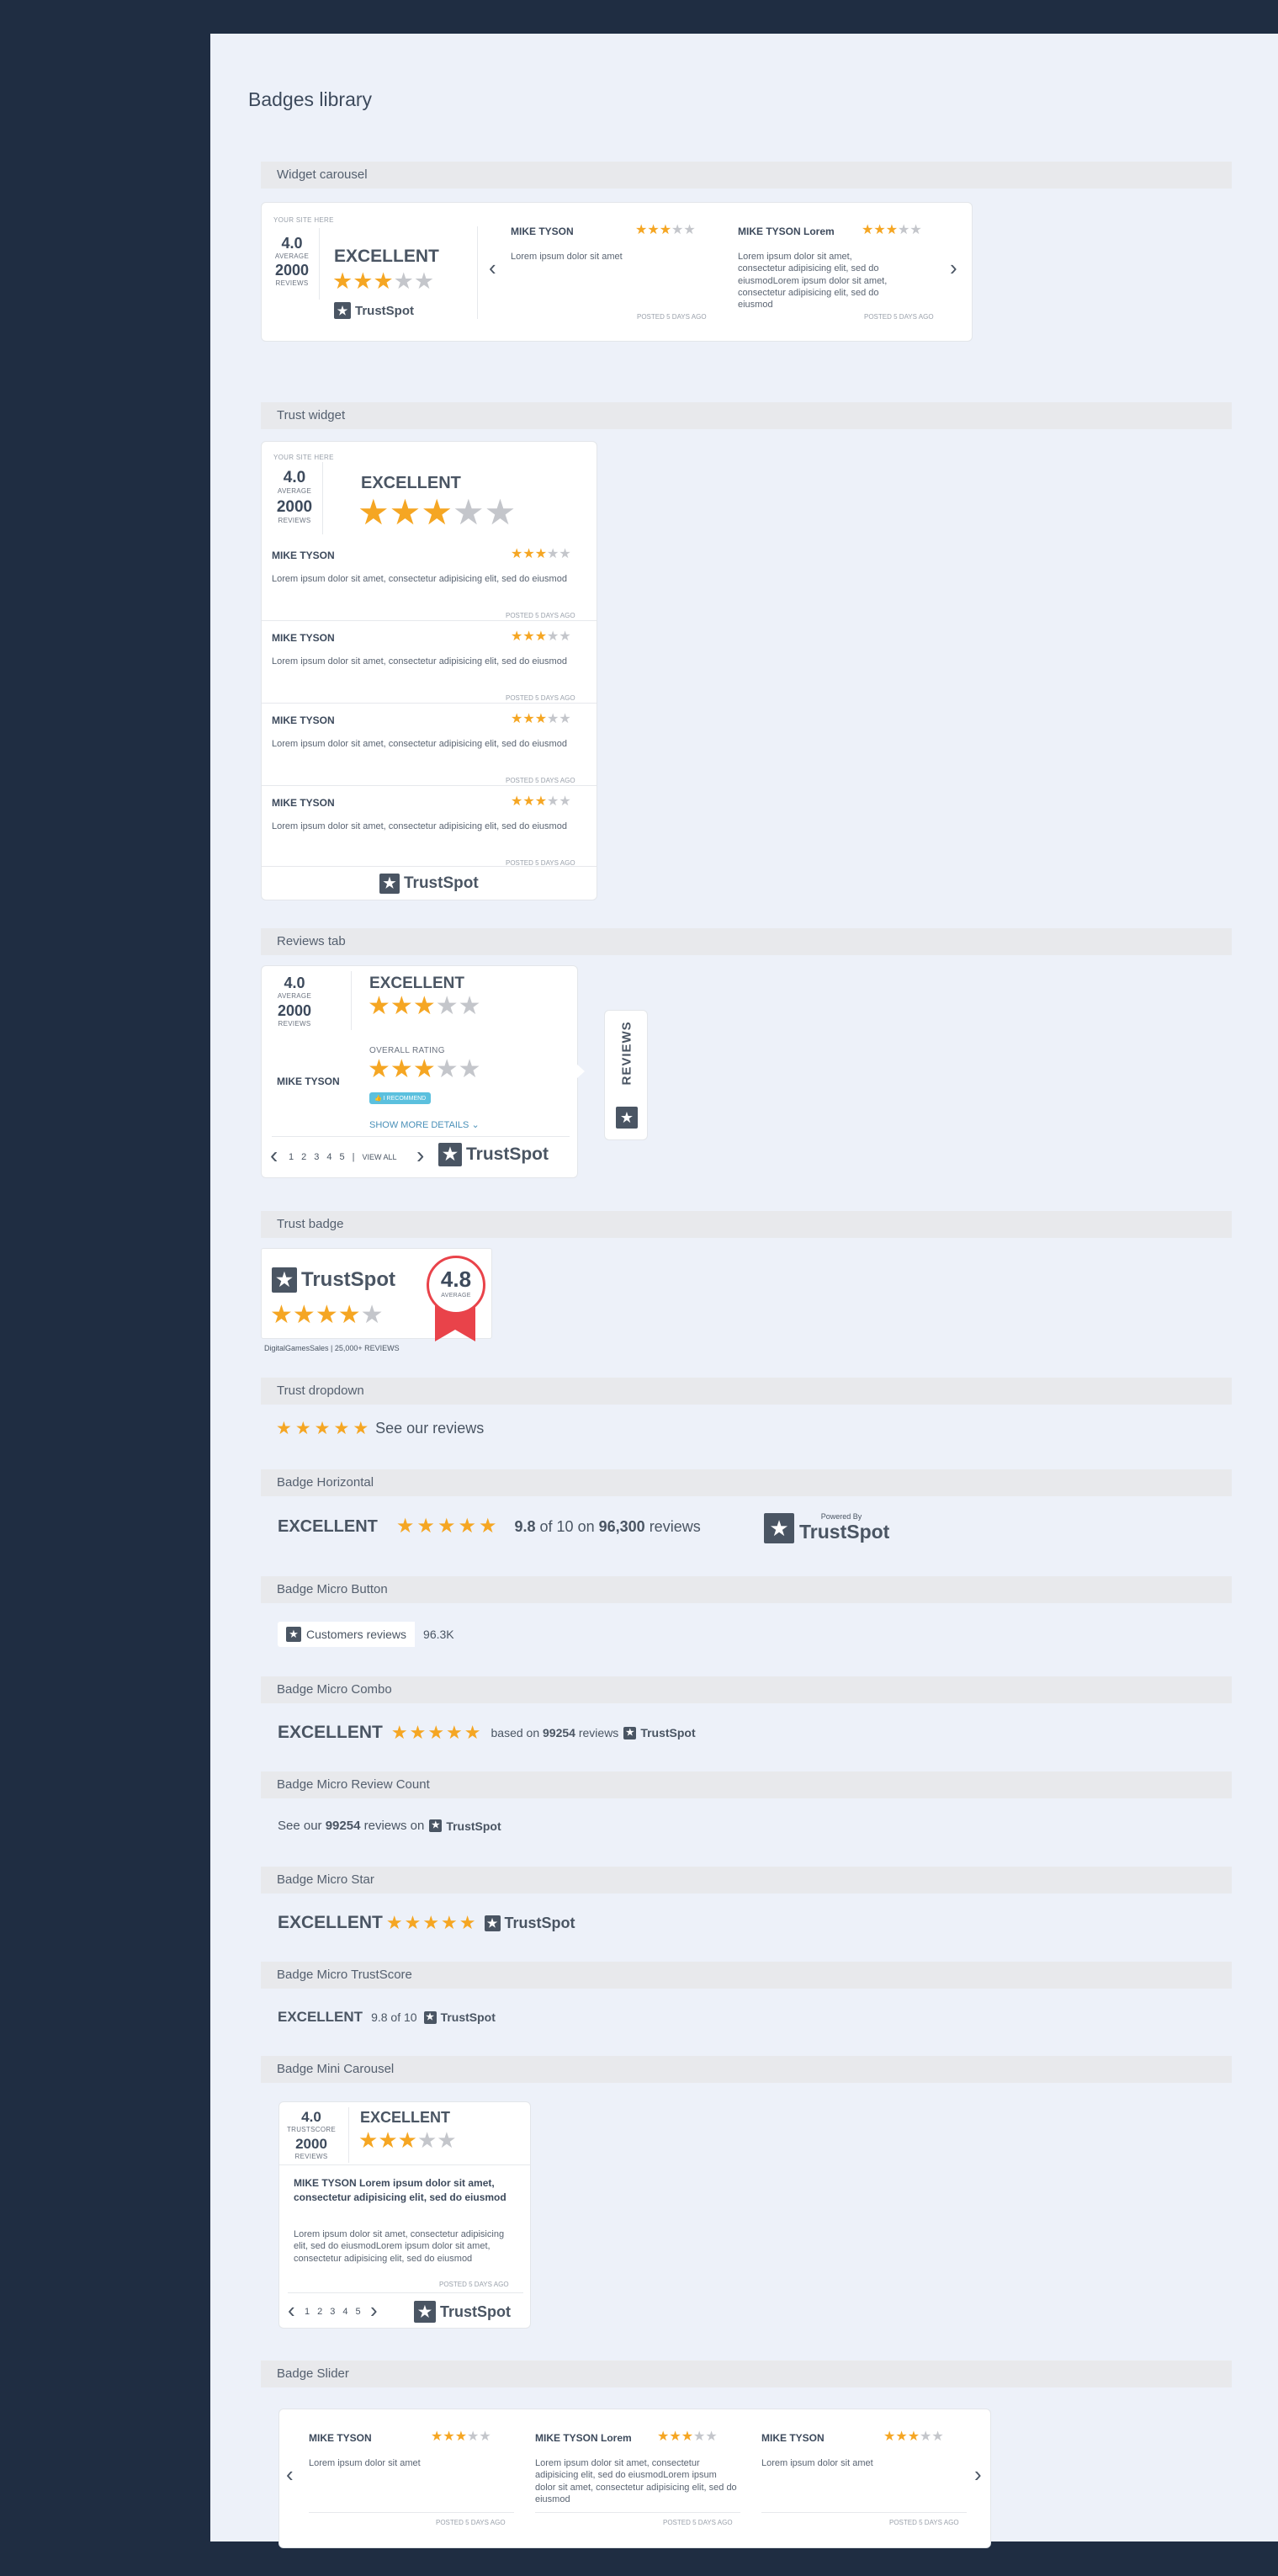 This screenshot has width=1278, height=2576. I want to click on badge-review-count: 25,000+ REVIEWS, so click(367, 1348).